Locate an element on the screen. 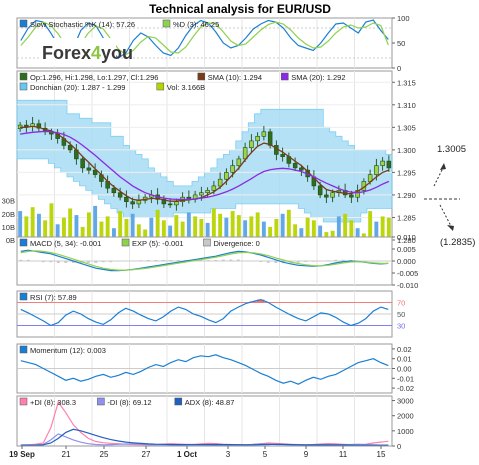 The width and height of the screenshot is (479, 465). x-tick-label: 1 Oct is located at coordinates (187, 454).